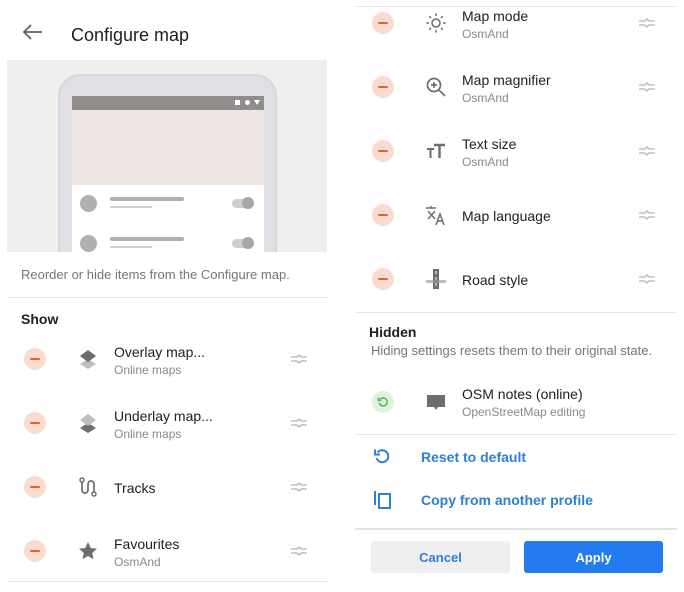  Describe the element at coordinates (436, 23) in the screenshot. I see `sun-icon` at that location.